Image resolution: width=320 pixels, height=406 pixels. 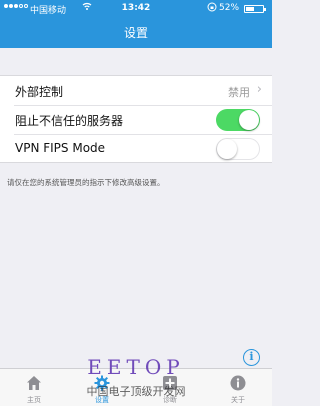 I want to click on block-untrusted-servers-row: 阻止不信任的服务器, so click(x=136, y=119).